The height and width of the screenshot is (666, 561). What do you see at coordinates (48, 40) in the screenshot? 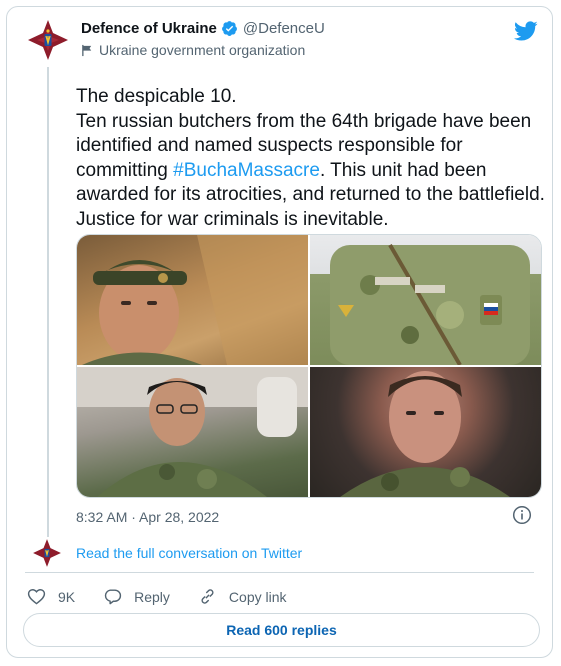
I see `account-avatar` at bounding box center [48, 40].